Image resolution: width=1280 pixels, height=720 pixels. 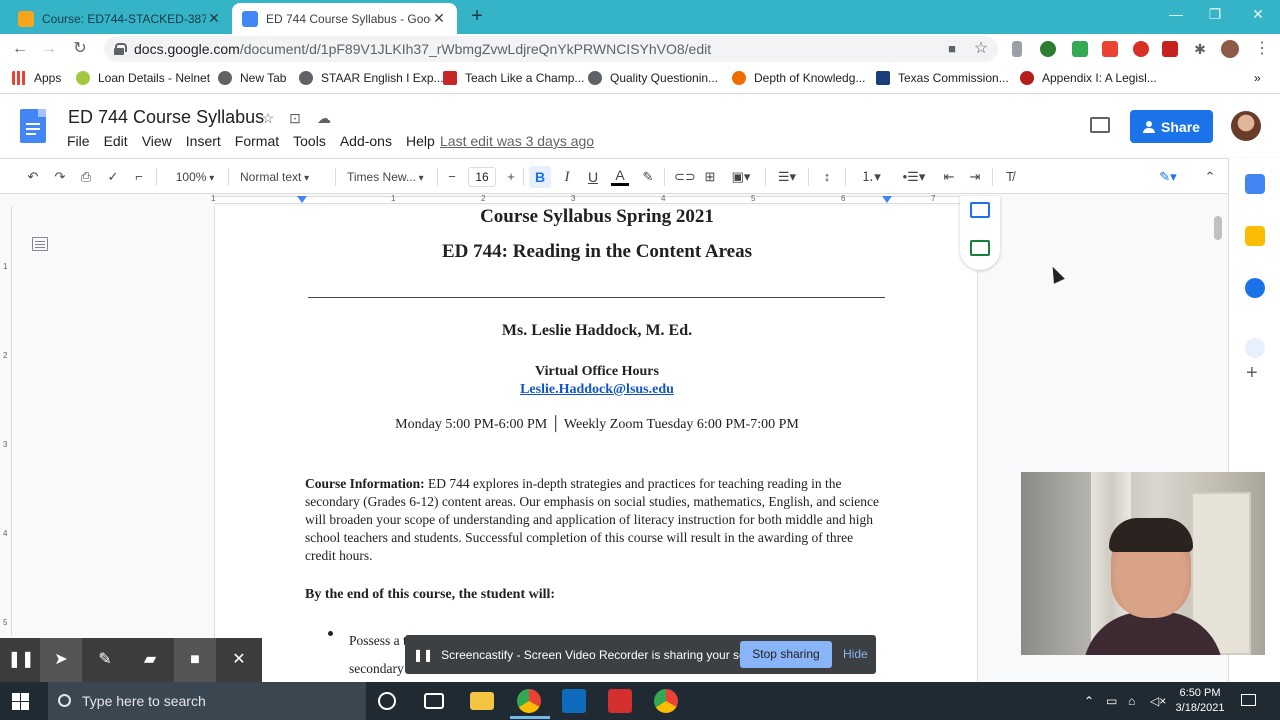 I want to click on new-tab-plus-icon: +, so click(x=477, y=17).